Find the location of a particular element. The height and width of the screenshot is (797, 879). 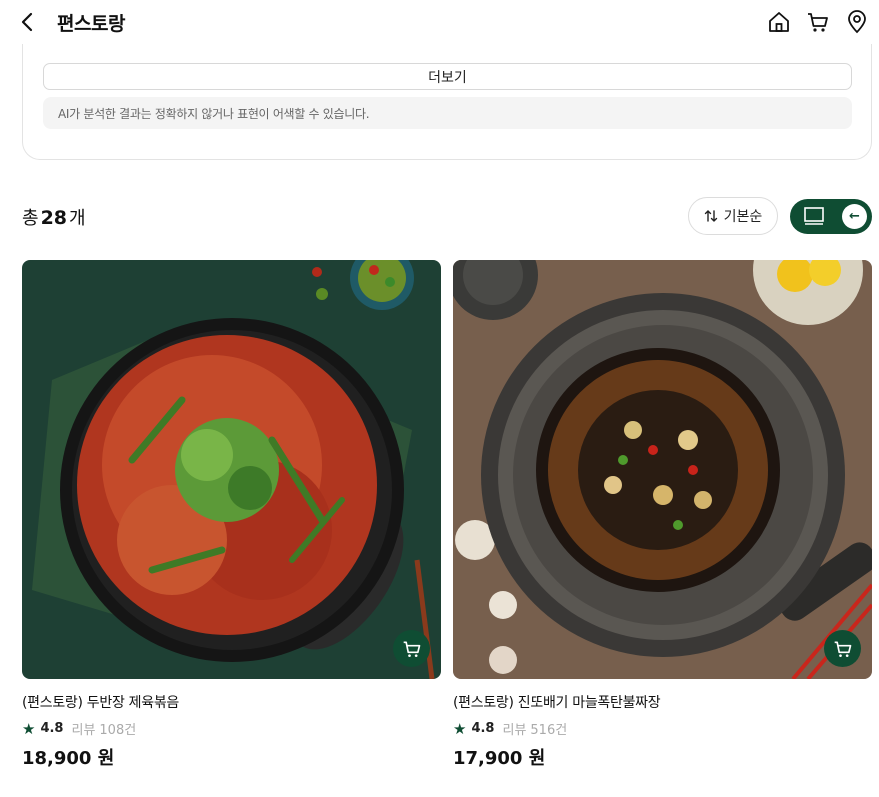

view-mode-toggle: ← is located at coordinates (831, 216).